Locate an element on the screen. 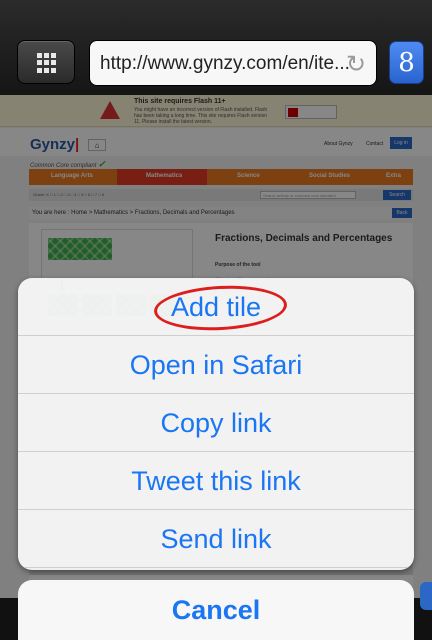 The width and height of the screenshot is (432, 640). grid-icon is located at coordinates (47, 63).